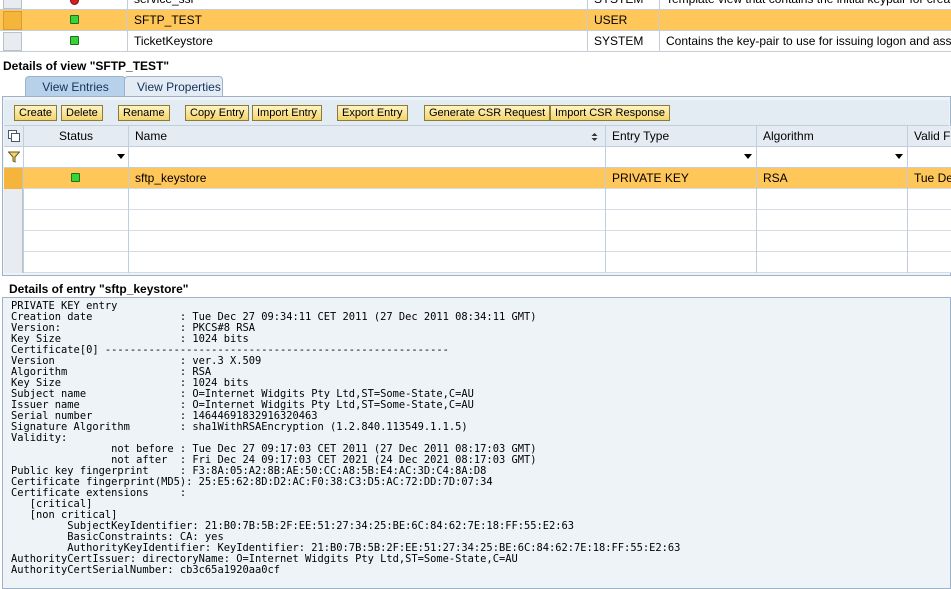 The image size is (951, 589). What do you see at coordinates (217, 113) in the screenshot?
I see `copy-entry-button: Copy Entry` at bounding box center [217, 113].